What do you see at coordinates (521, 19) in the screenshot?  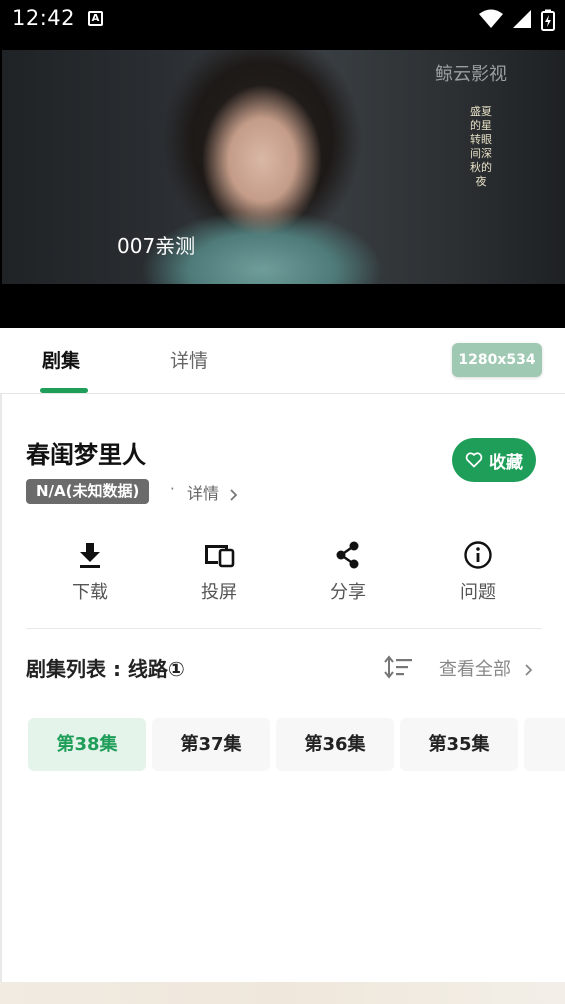 I see `signal-icon` at bounding box center [521, 19].